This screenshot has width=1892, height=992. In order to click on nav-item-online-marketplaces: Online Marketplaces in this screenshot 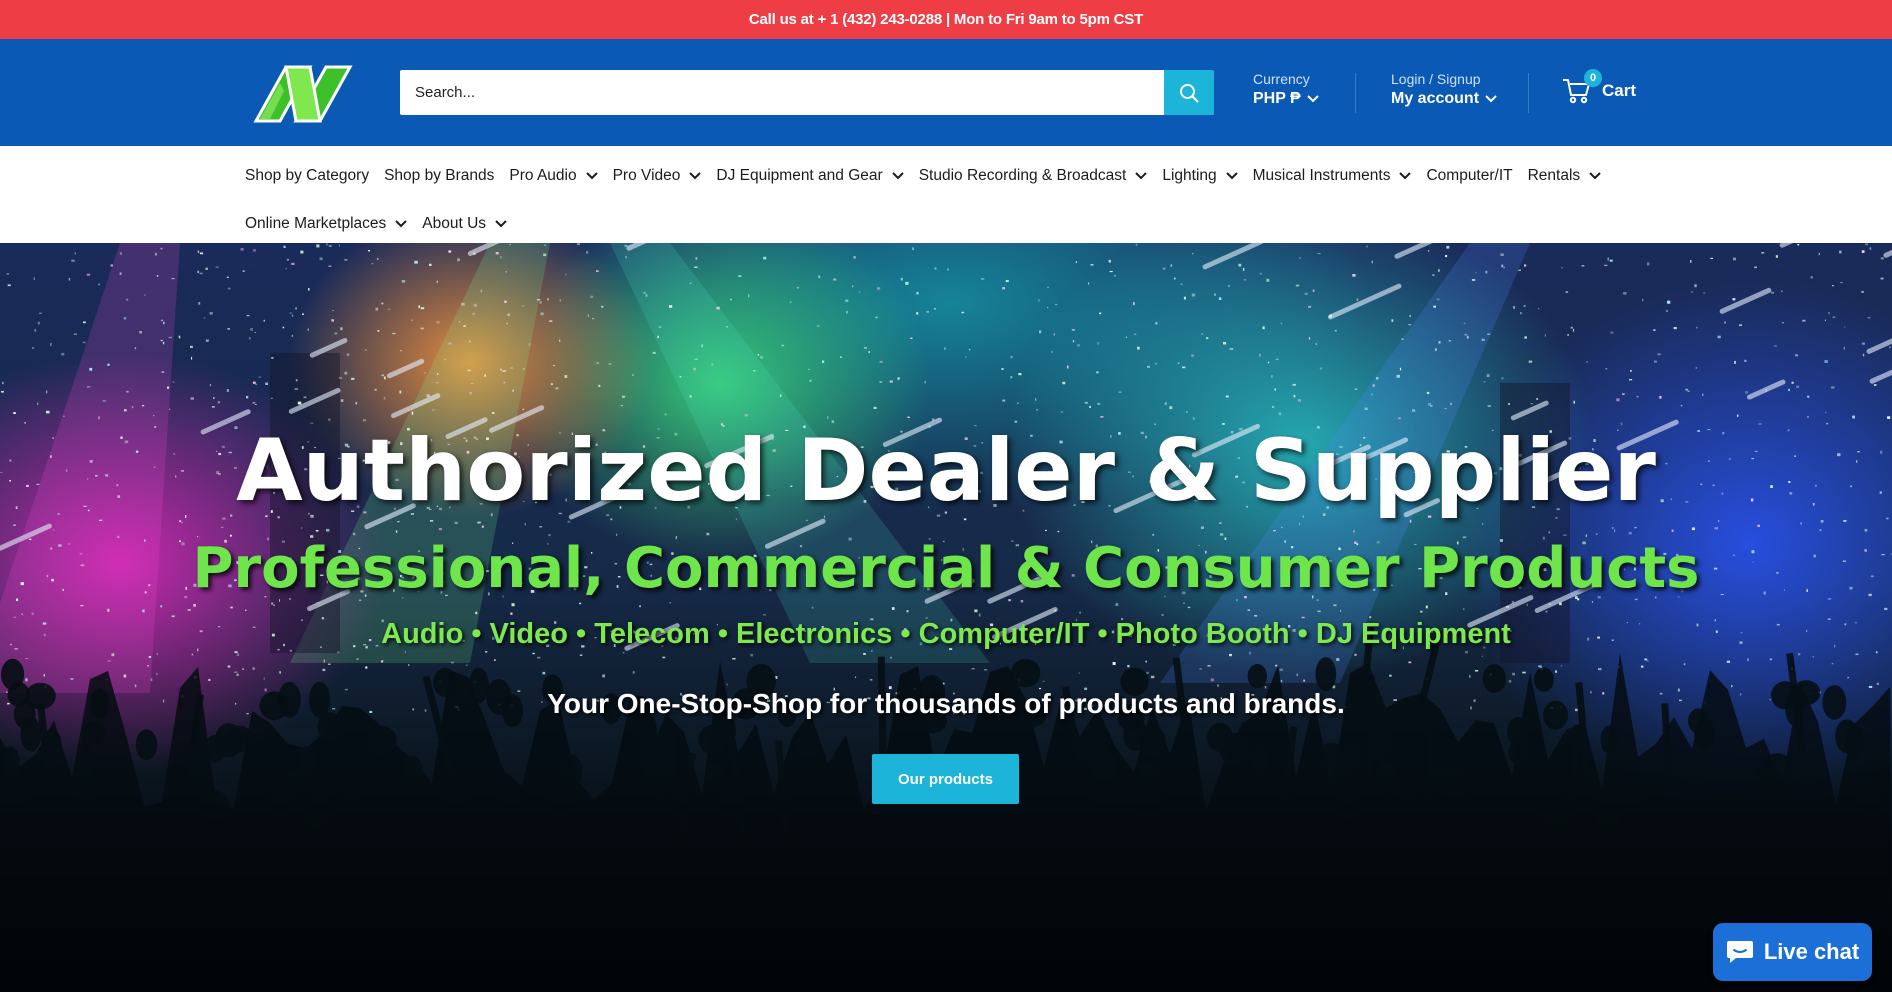, I will do `click(326, 224)`.